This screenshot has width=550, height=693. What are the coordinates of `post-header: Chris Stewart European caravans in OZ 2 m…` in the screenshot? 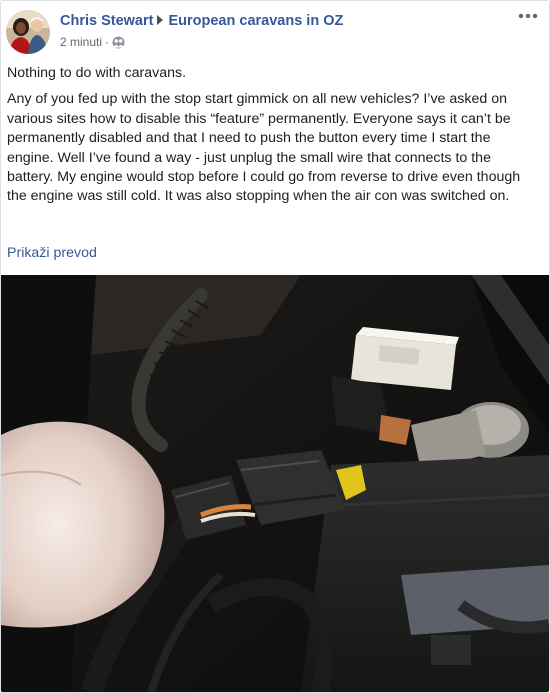 It's located at (272, 33).